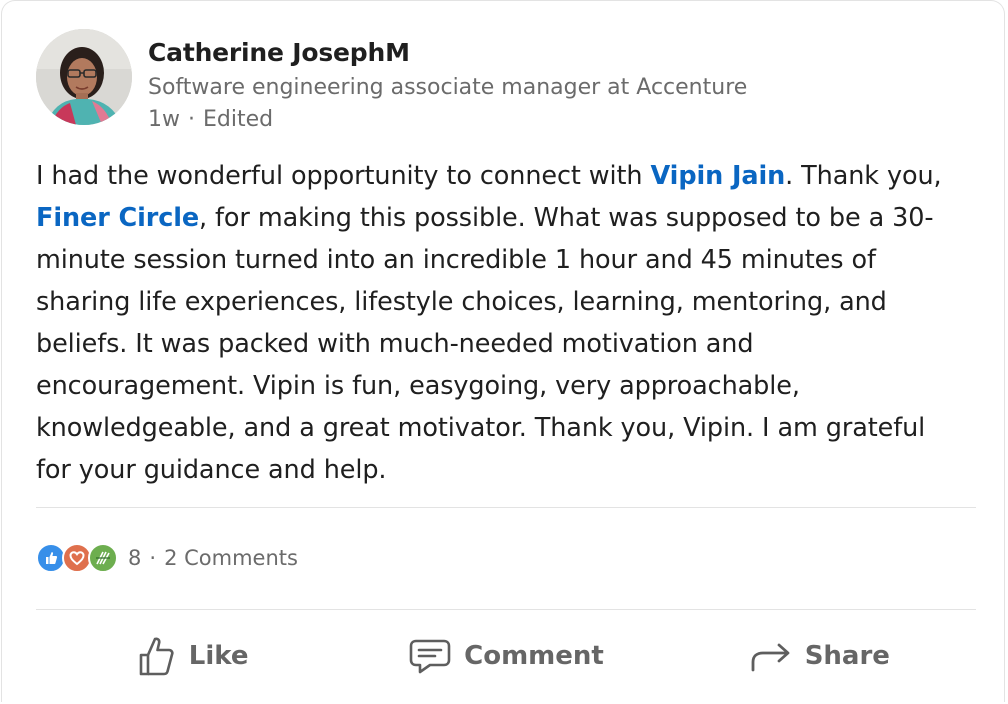 The width and height of the screenshot is (1008, 704). I want to click on post-text-part: . Thank you,, so click(863, 176).